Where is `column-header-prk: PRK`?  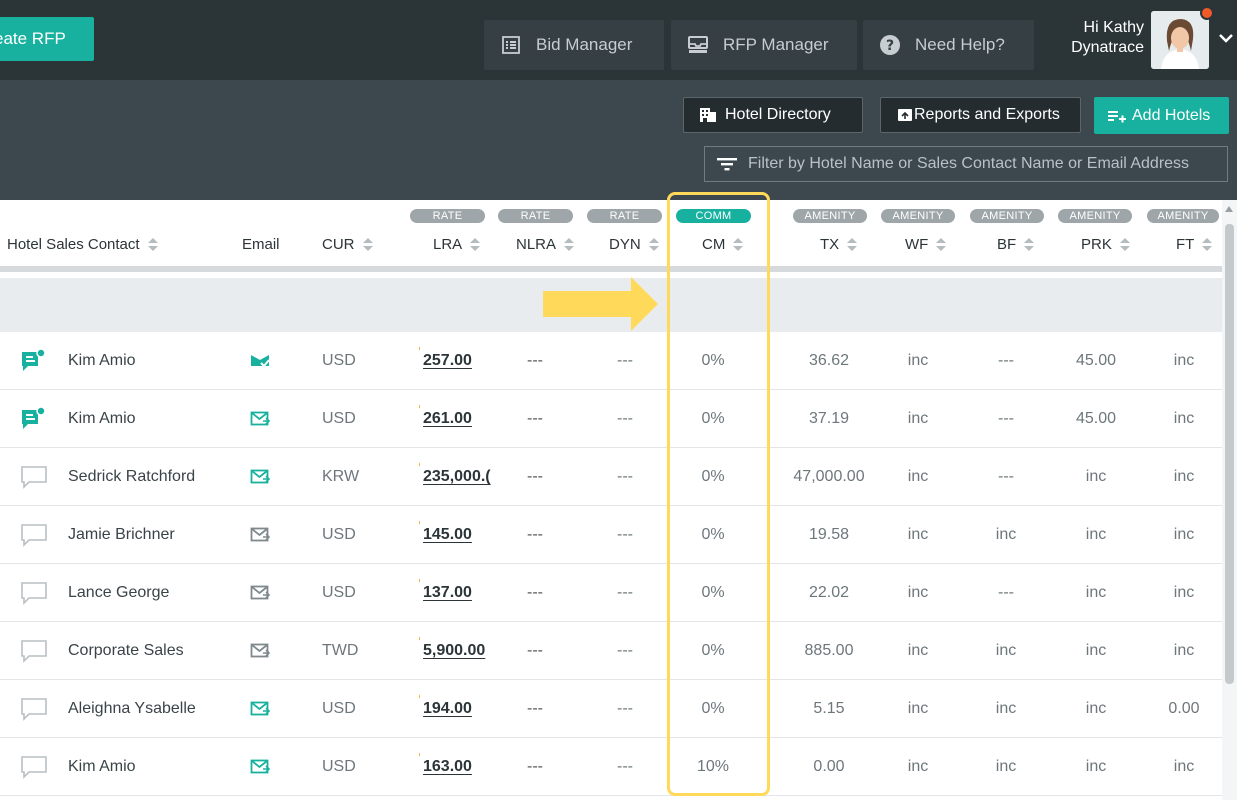
column-header-prk: PRK is located at coordinates (1105, 244).